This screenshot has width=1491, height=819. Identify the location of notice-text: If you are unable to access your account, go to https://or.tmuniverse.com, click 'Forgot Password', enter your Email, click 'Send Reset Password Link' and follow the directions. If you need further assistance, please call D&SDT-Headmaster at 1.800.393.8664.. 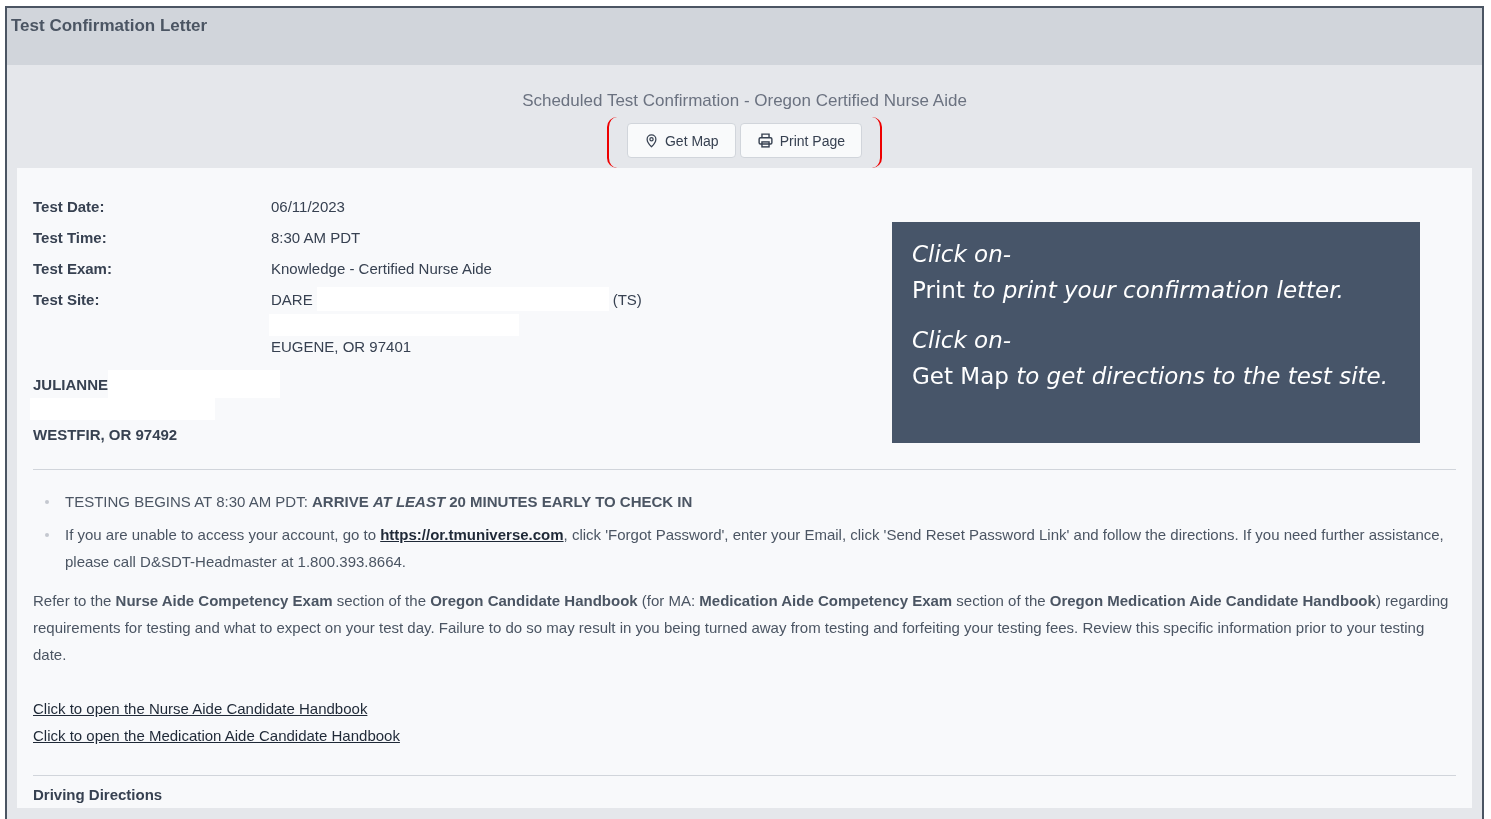
(754, 548).